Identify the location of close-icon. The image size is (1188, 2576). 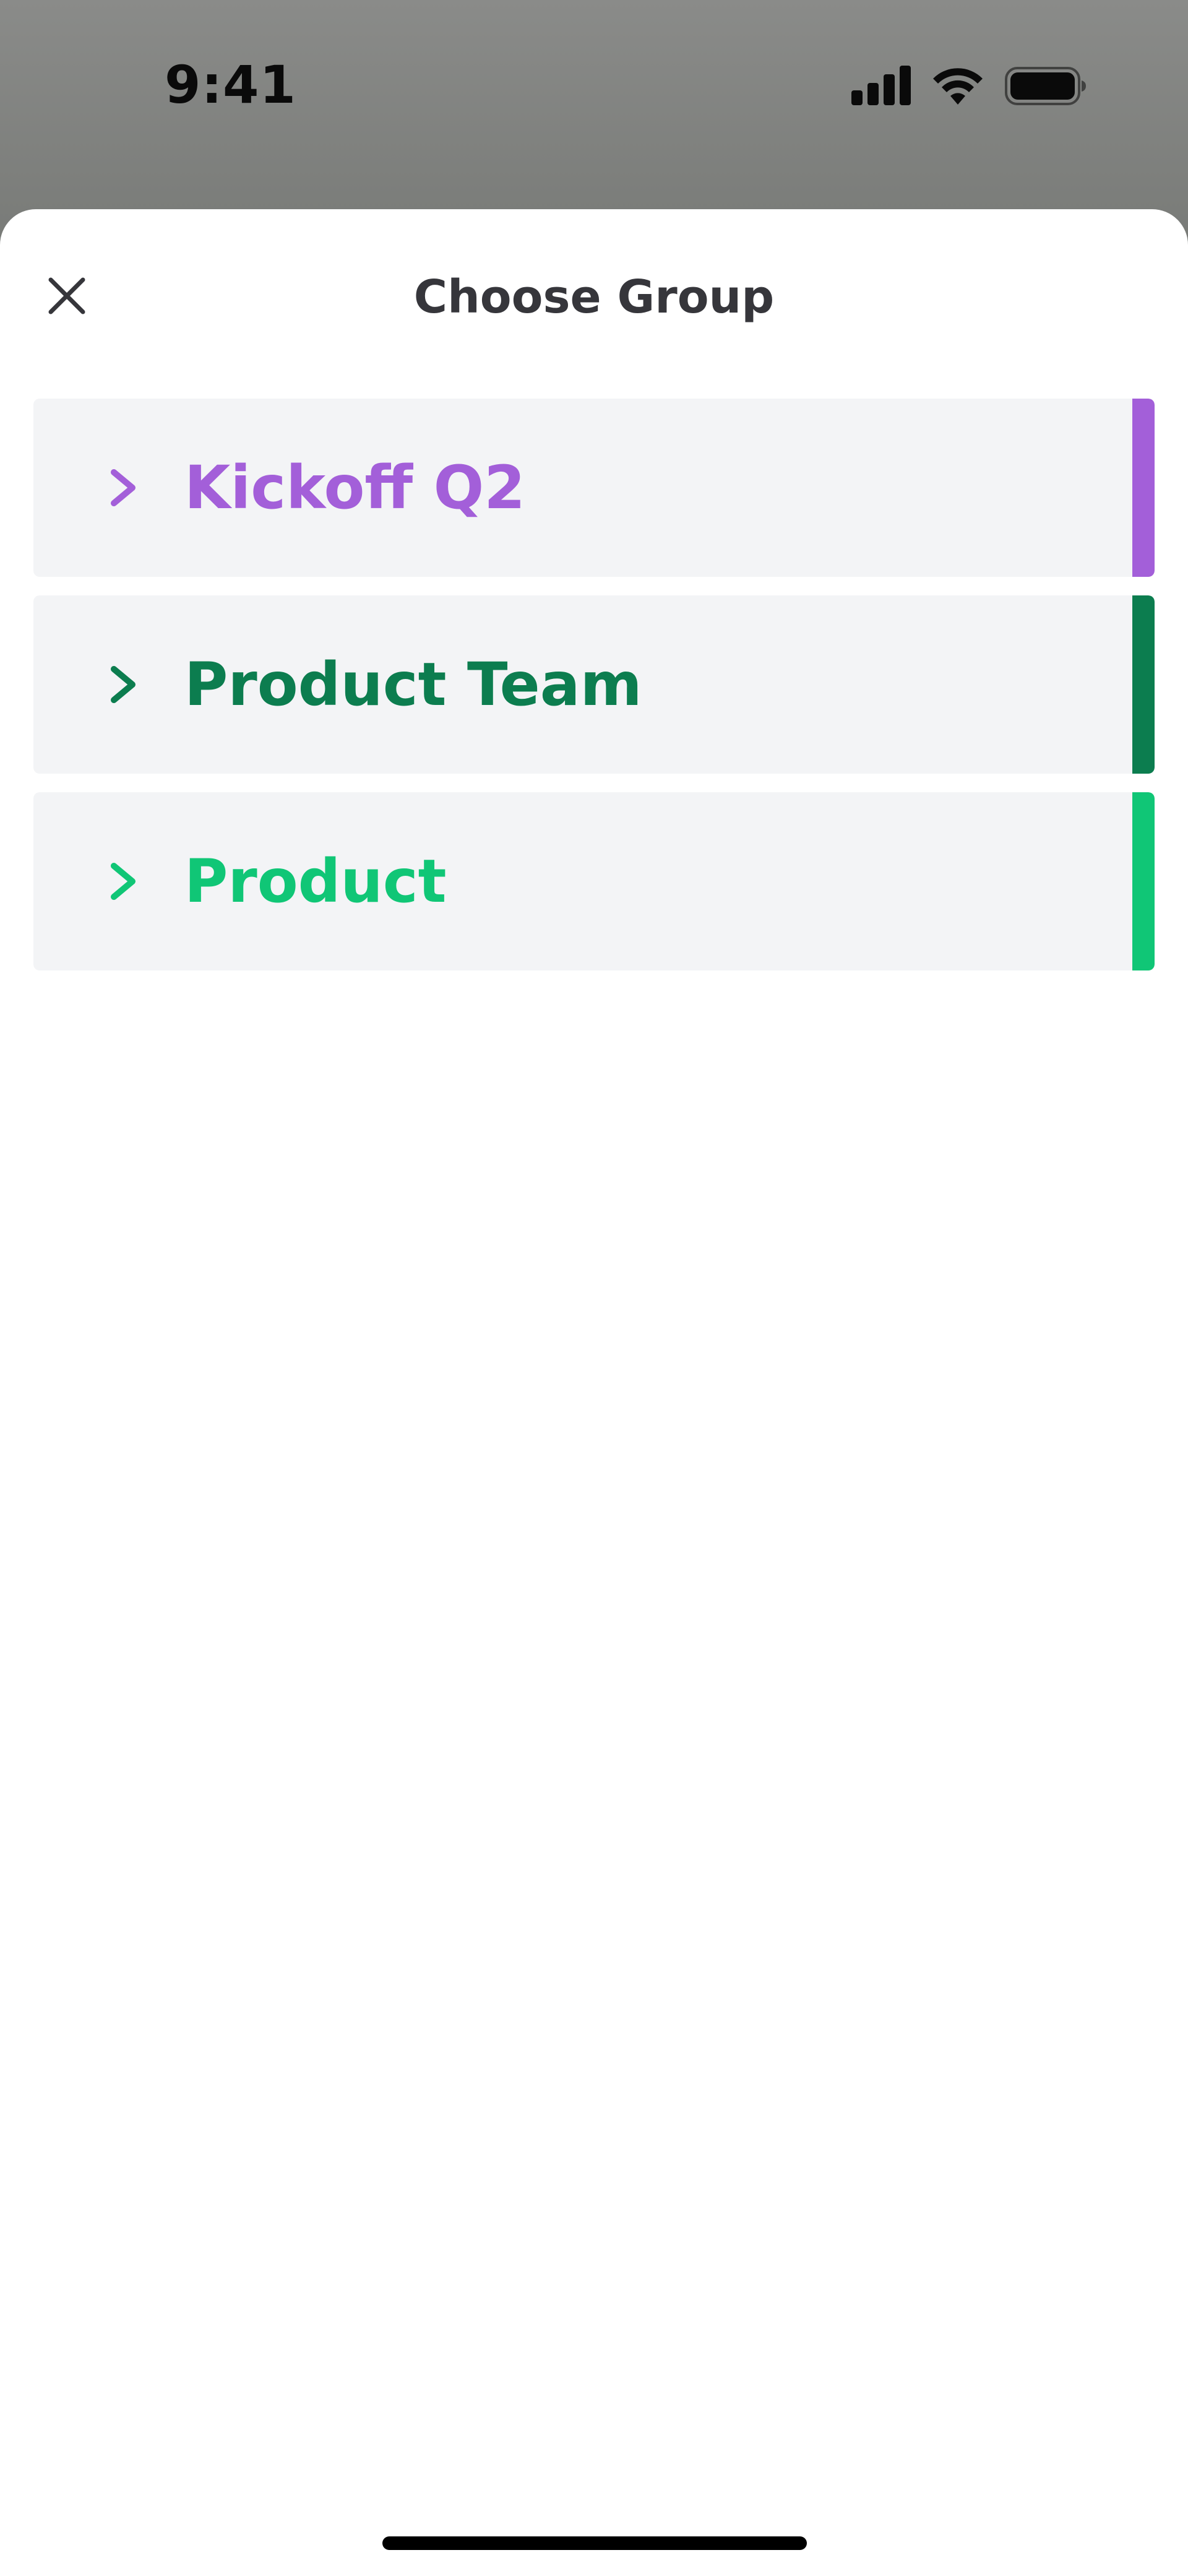
(67, 297).